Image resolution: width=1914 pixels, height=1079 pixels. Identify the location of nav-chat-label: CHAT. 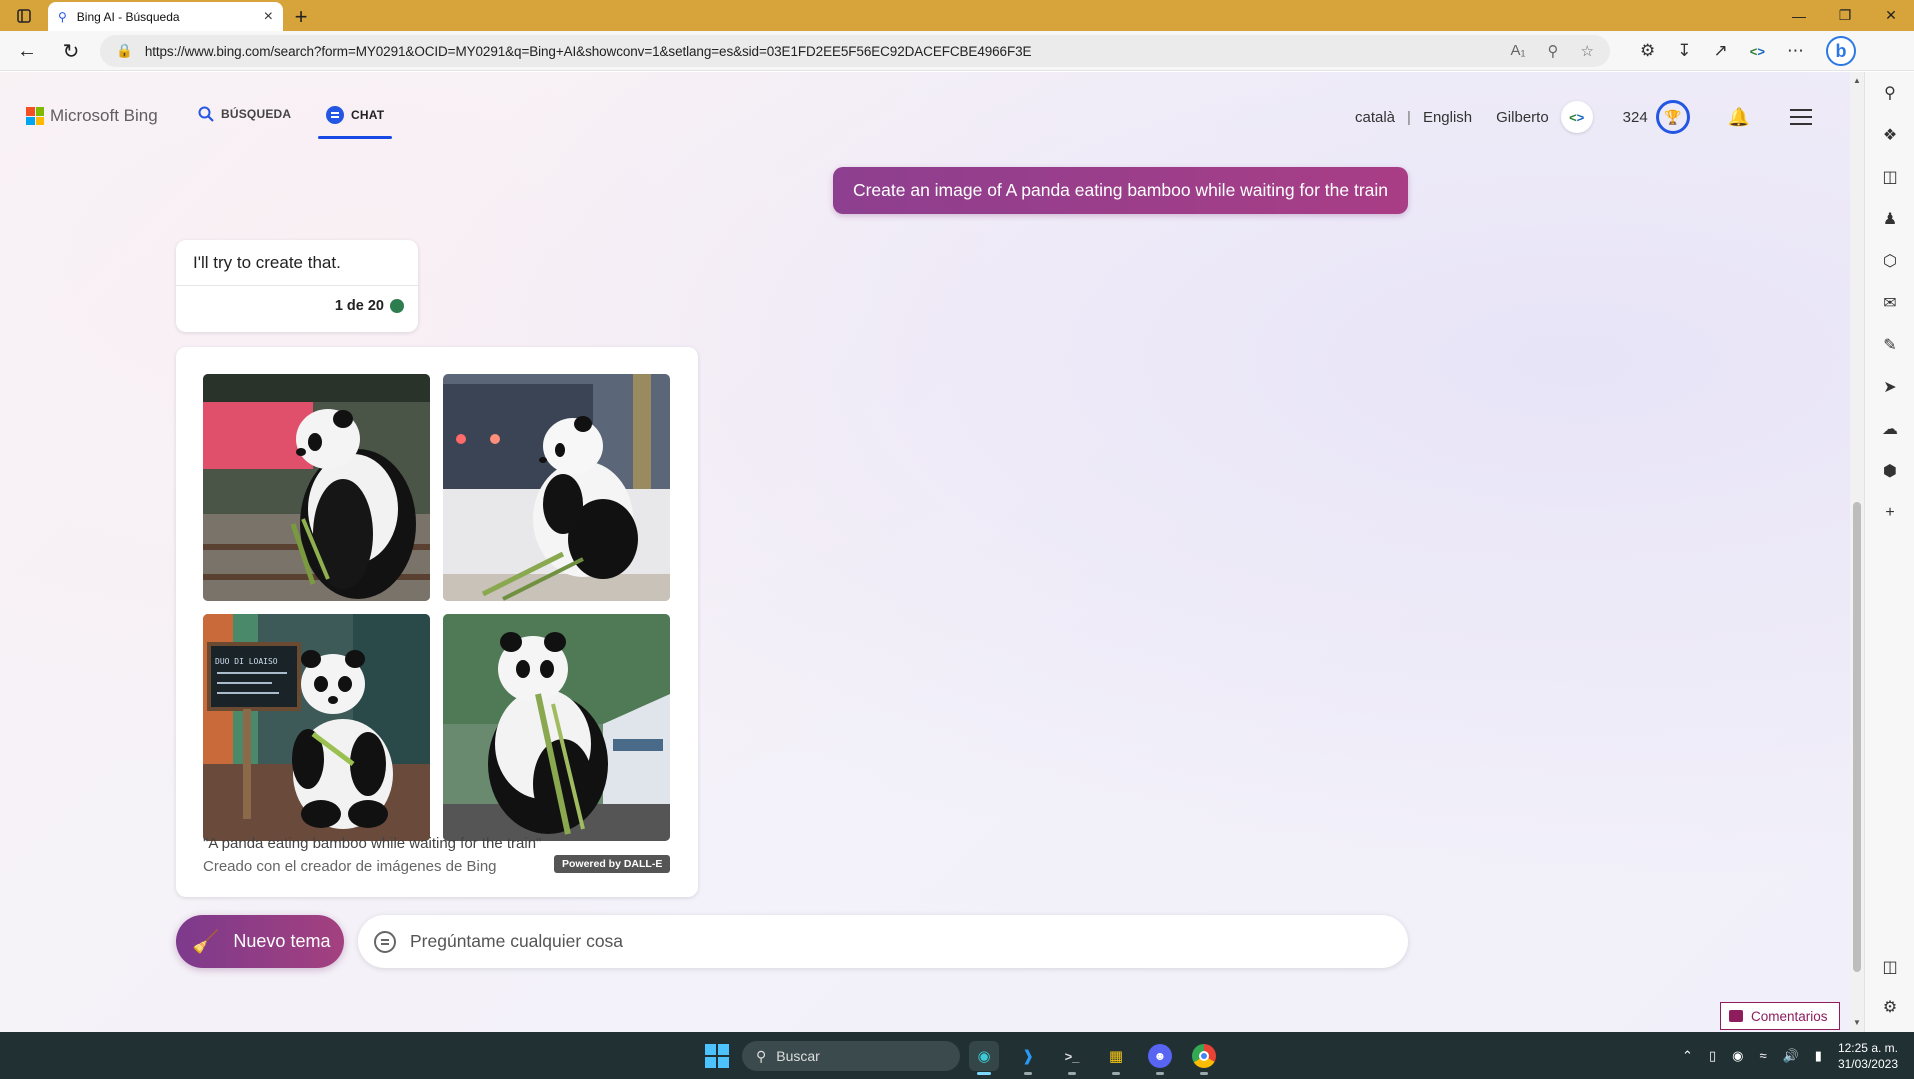
(368, 115).